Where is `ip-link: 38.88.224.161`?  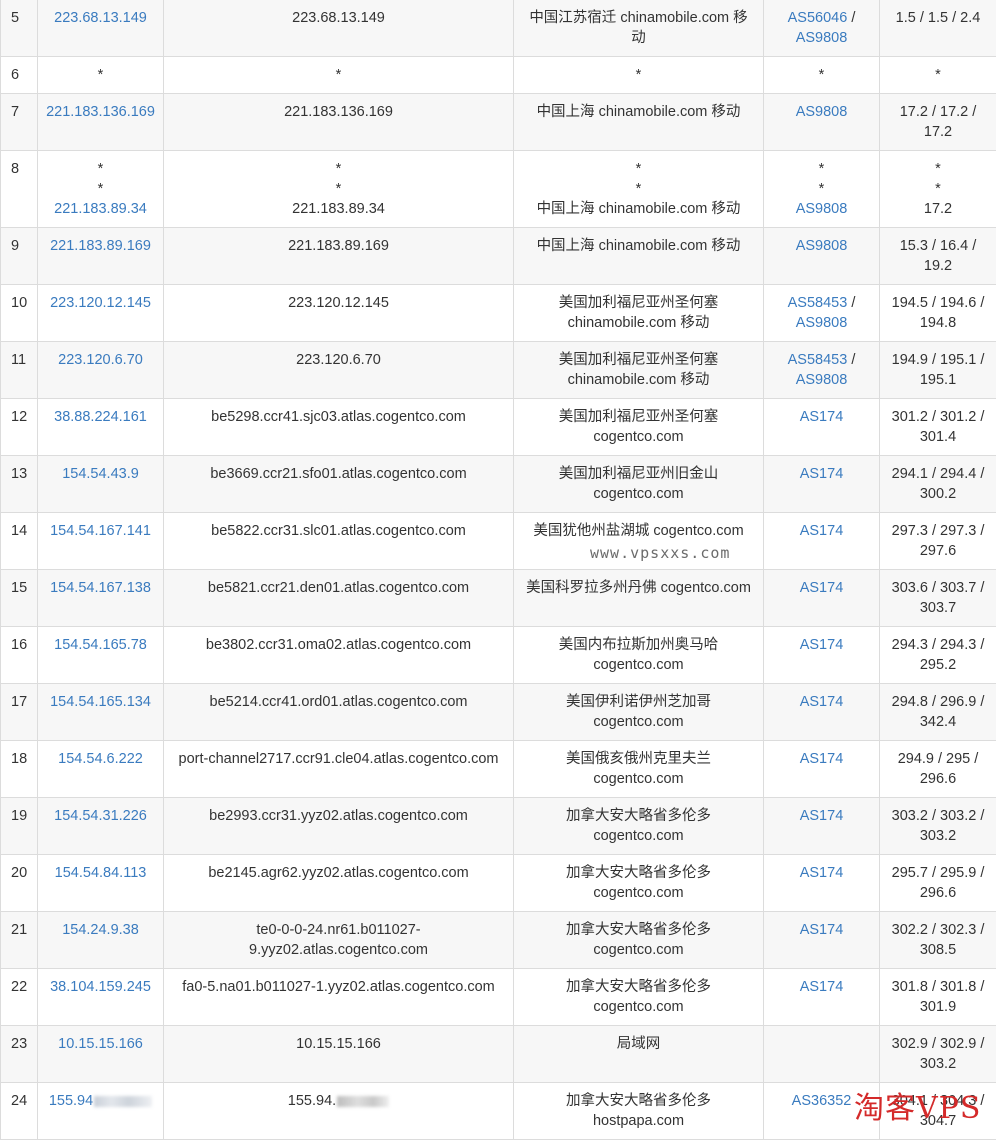
ip-link: 38.88.224.161 is located at coordinates (100, 417).